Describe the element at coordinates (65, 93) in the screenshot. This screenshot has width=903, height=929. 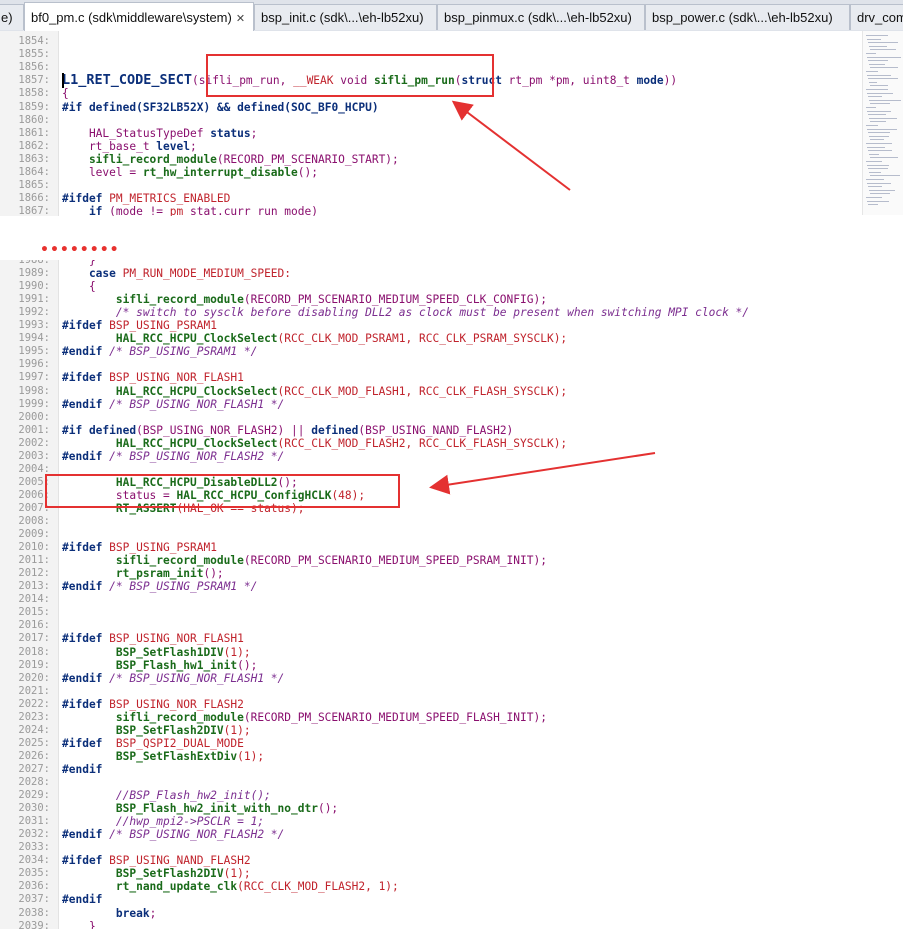
I see `code-text: {` at that location.